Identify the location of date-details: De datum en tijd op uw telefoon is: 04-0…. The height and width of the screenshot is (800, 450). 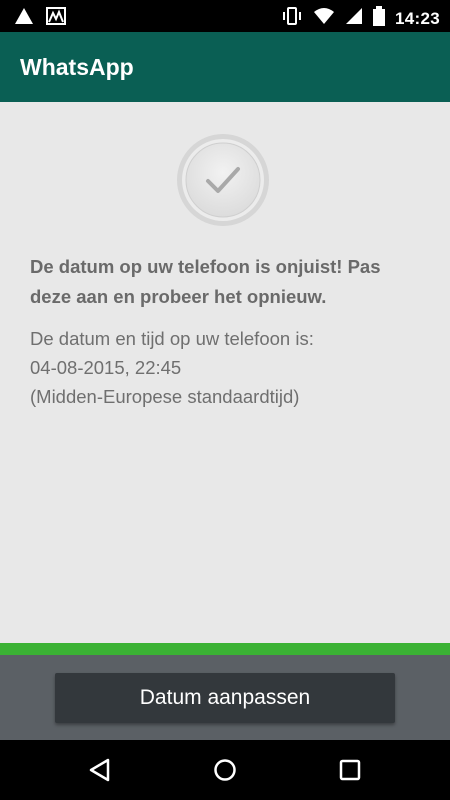
(225, 367).